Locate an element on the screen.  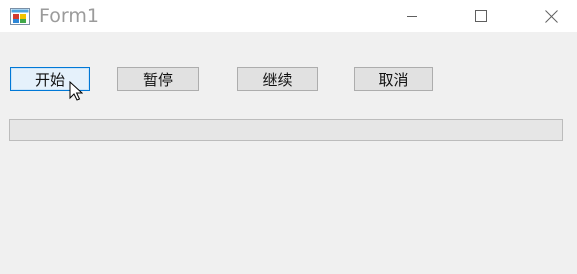
continue-button: 继续 is located at coordinates (277, 79).